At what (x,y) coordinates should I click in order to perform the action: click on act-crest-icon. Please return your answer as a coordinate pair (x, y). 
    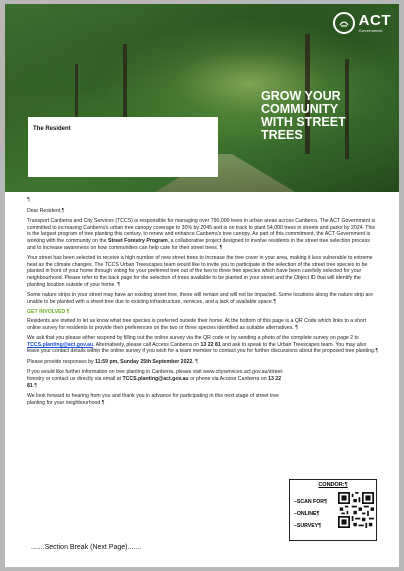
    Looking at the image, I should click on (343, 23).